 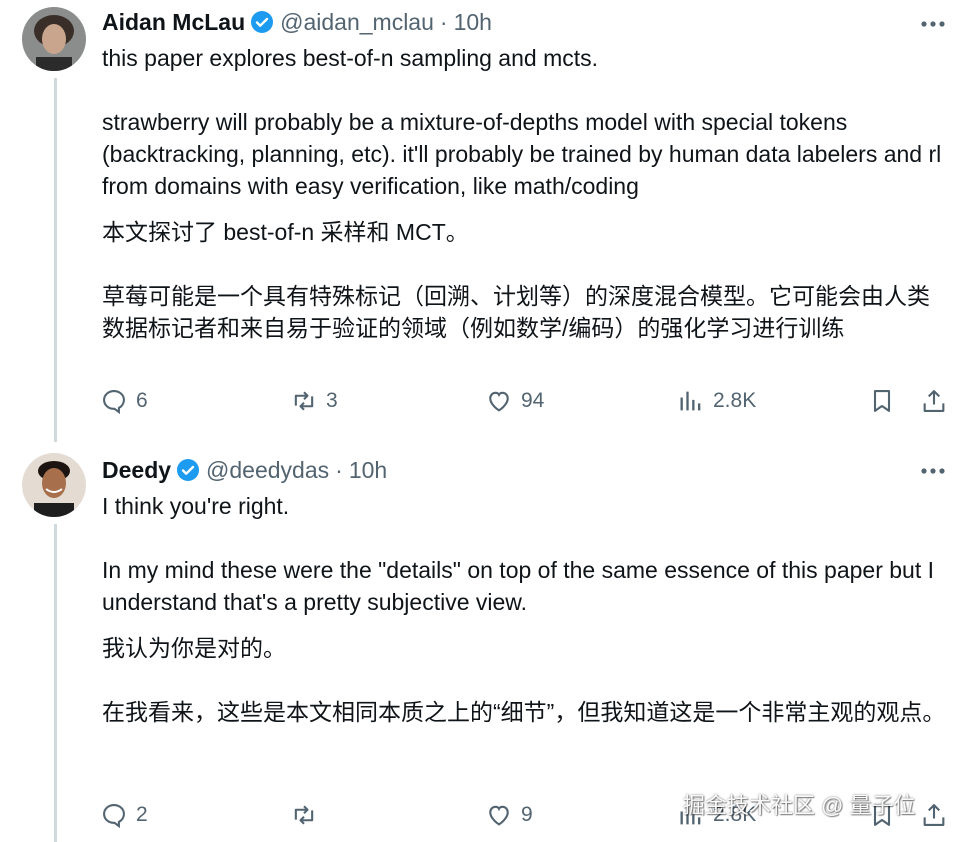 I want to click on author-handle: @aidan_mclau, so click(x=357, y=22).